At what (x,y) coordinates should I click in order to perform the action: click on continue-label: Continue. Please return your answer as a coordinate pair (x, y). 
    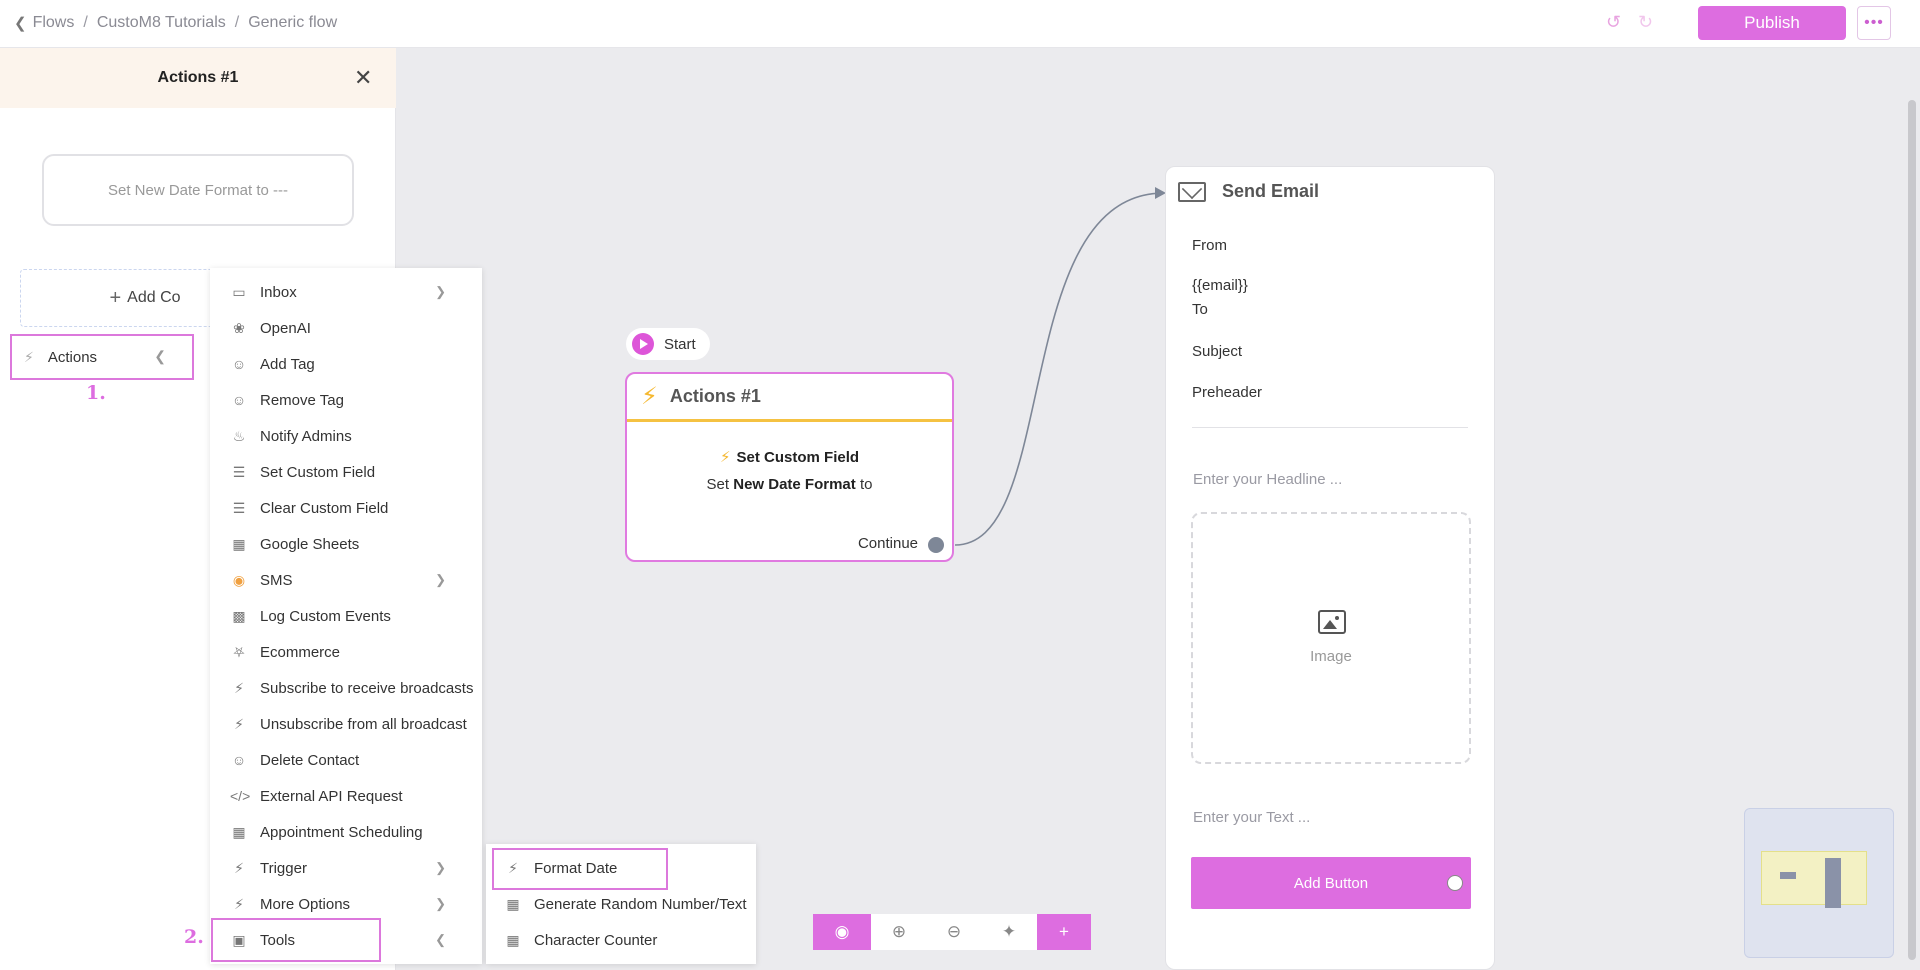
    Looking at the image, I should click on (887, 543).